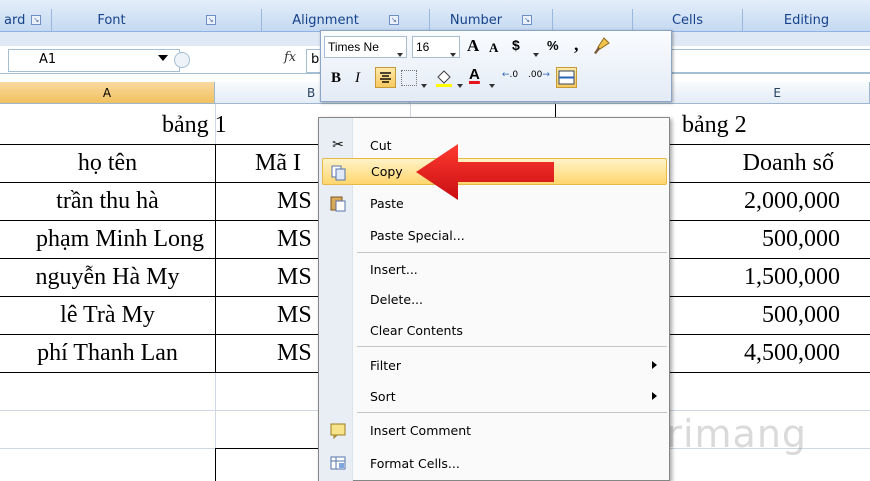  I want to click on format-painter-icon, so click(601, 46).